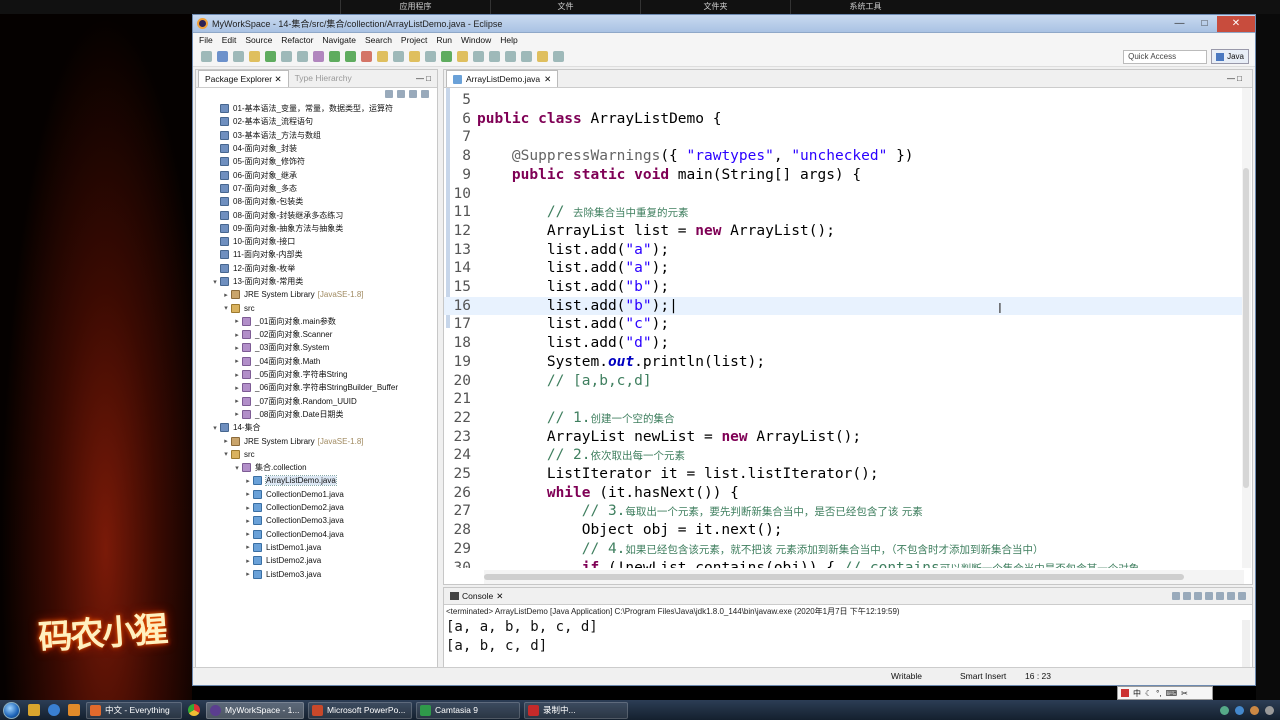 The height and width of the screenshot is (720, 1280). Describe the element at coordinates (254, 56) in the screenshot. I see `skip-breakpoints-icon` at that location.